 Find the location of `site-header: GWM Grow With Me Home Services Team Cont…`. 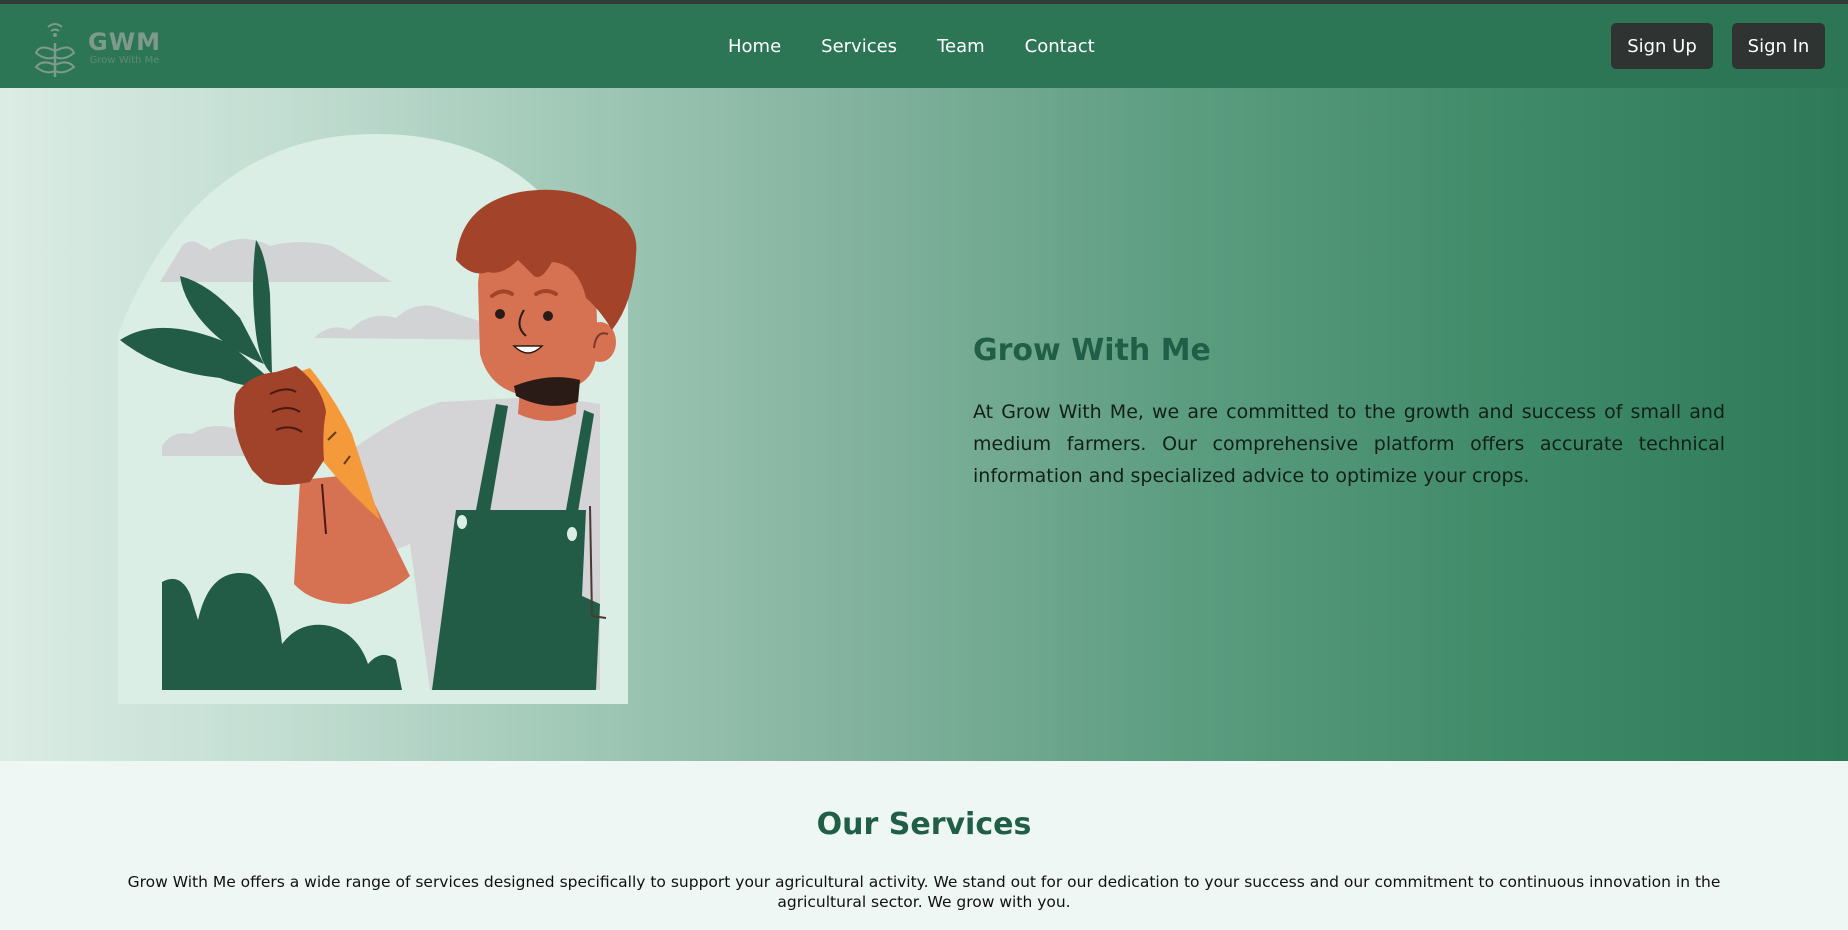

site-header: GWM Grow With Me Home Services Team Cont… is located at coordinates (924, 46).